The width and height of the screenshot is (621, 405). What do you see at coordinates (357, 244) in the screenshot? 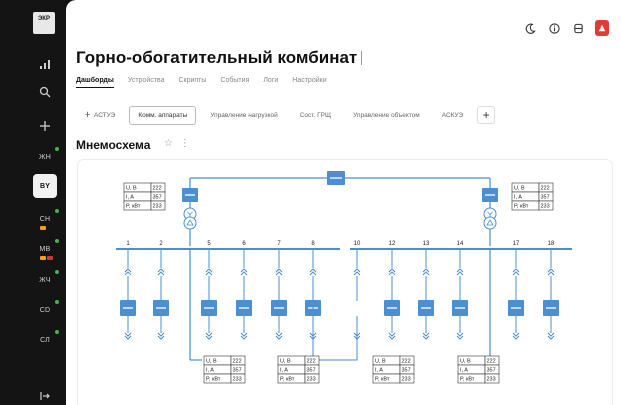
I see `feeder-number: 10` at bounding box center [357, 244].